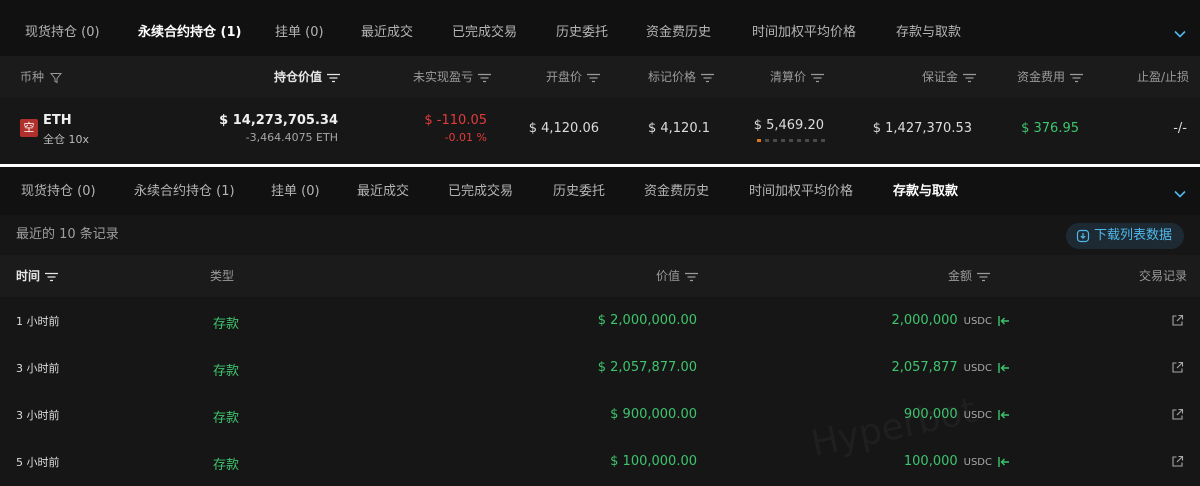 The height and width of the screenshot is (486, 1200). Describe the element at coordinates (38, 462) in the screenshot. I see `record-time: 5 小时前` at that location.